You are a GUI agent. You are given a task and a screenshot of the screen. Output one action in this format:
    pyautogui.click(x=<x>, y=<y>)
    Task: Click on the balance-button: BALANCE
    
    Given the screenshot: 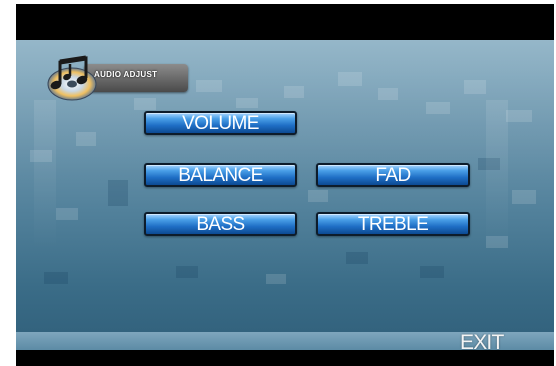 What is the action you would take?
    pyautogui.click(x=220, y=175)
    